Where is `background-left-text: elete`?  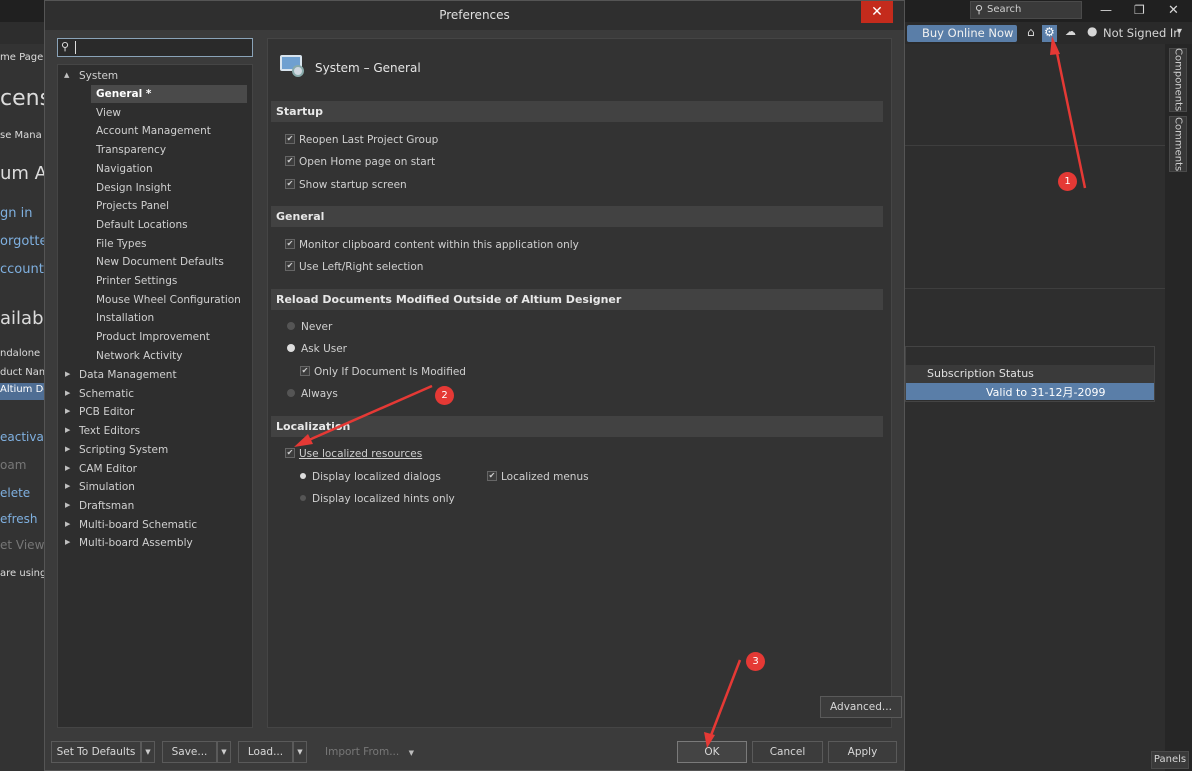 background-left-text: elete is located at coordinates (22, 493).